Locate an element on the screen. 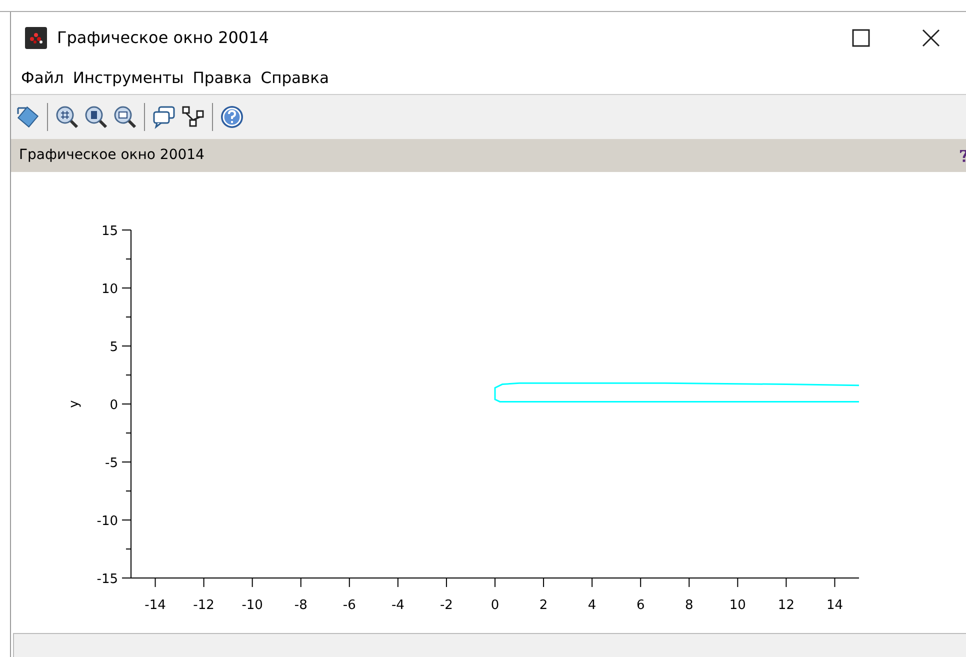 The image size is (966, 657). x-tick-label: -10 is located at coordinates (252, 605).